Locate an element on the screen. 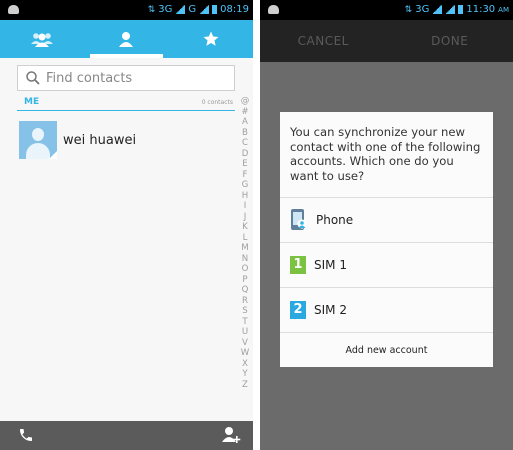  contact-row-me: wei huawei is located at coordinates (126, 140).